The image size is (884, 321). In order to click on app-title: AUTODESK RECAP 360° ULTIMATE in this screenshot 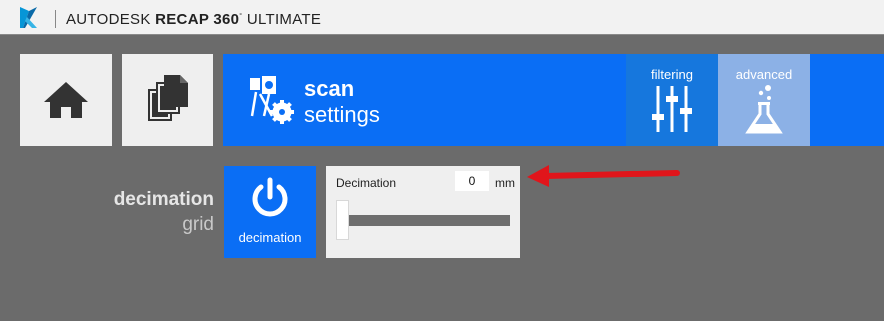, I will do `click(188, 17)`.